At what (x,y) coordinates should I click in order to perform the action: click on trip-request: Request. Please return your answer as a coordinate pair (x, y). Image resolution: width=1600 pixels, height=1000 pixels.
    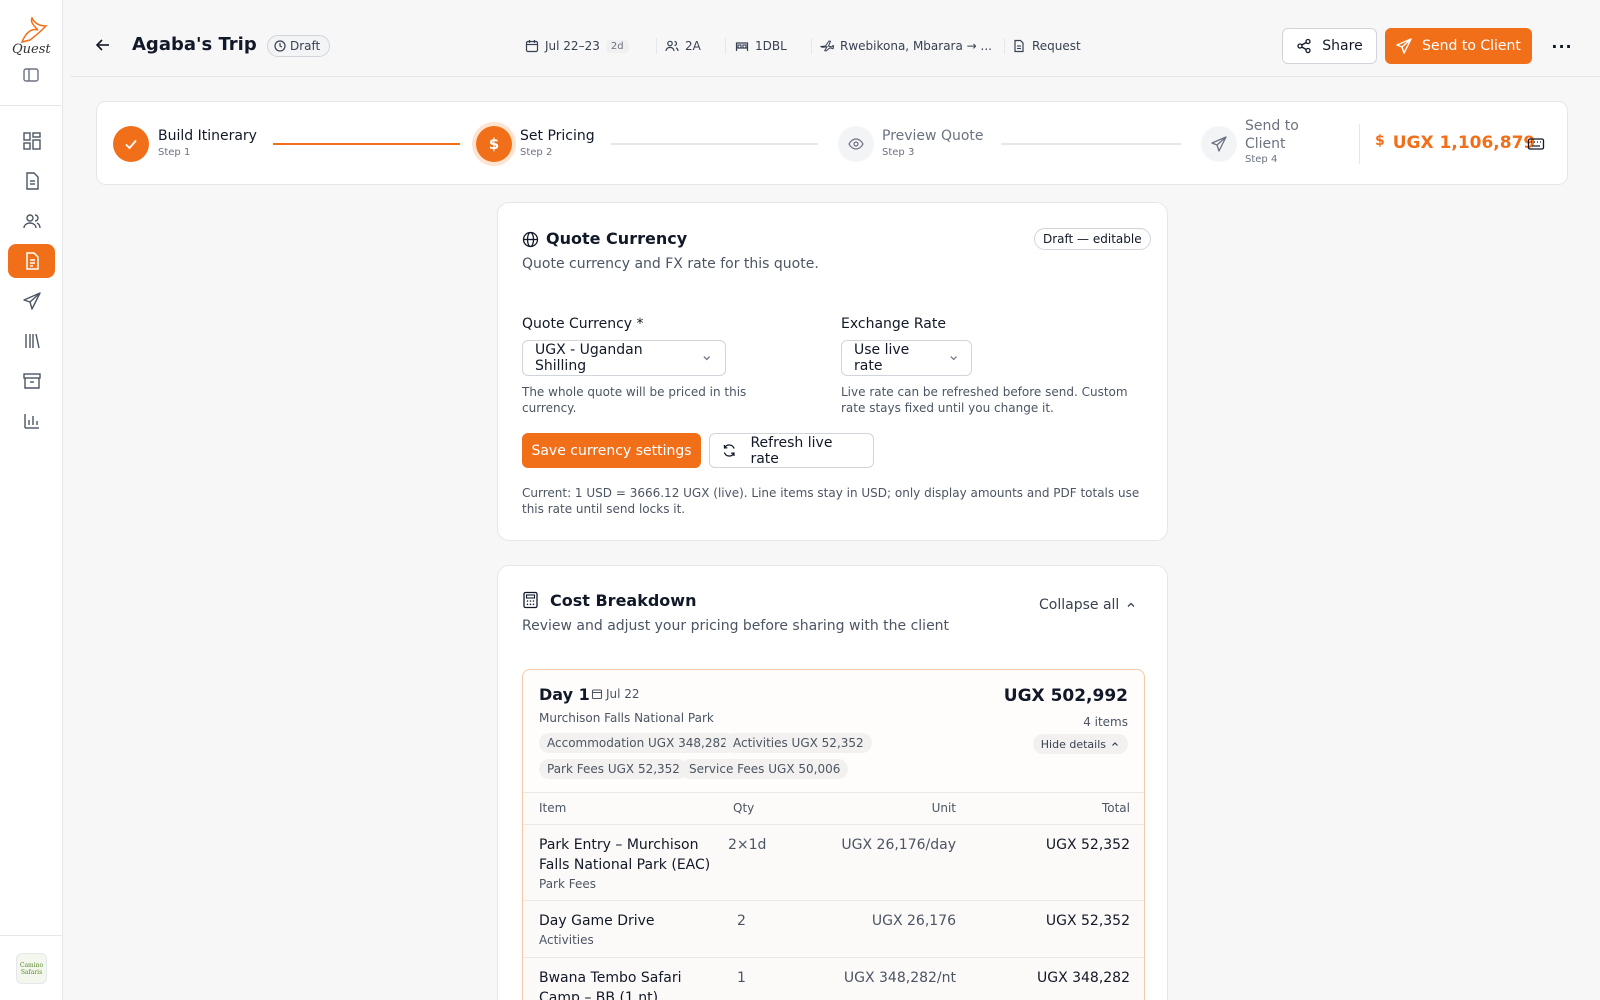
    Looking at the image, I should click on (1046, 46).